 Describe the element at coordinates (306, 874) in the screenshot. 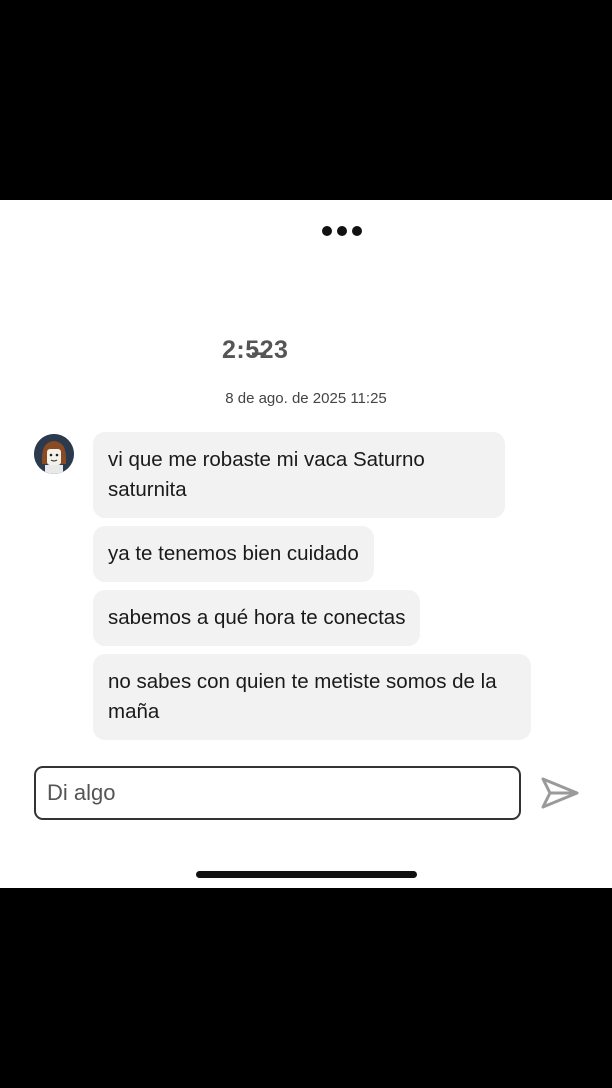

I see `home-indicator` at that location.